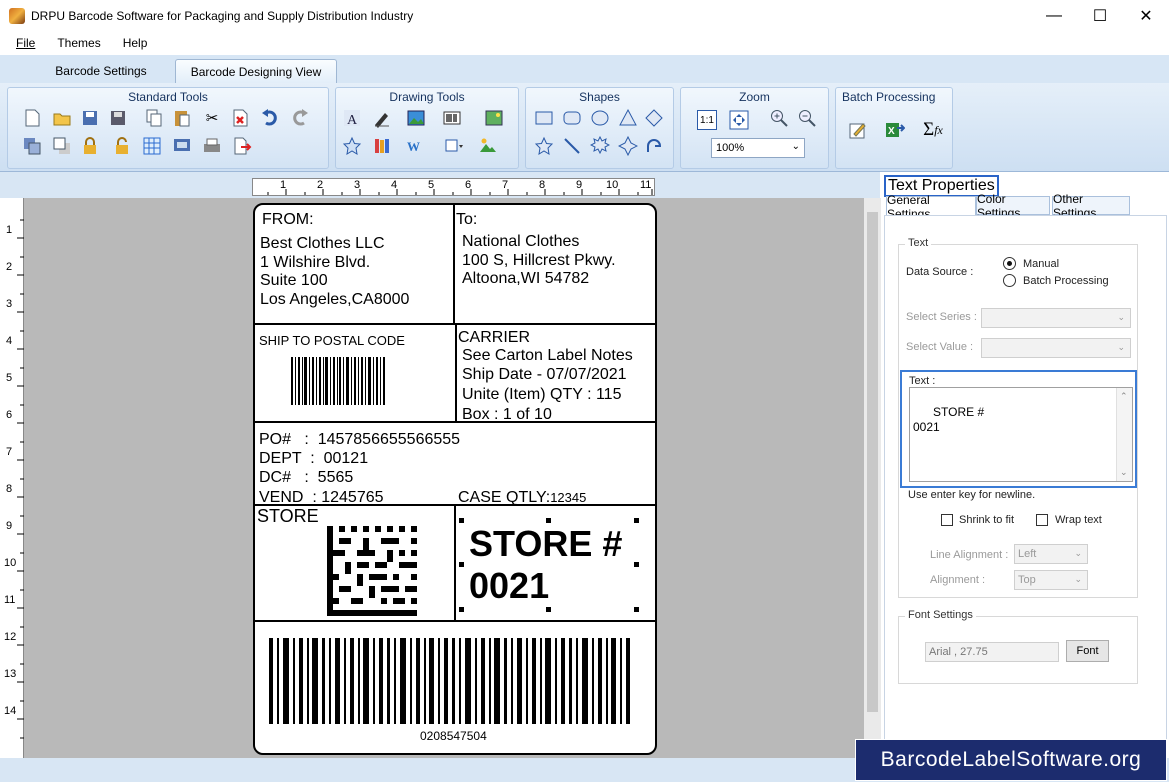 This screenshot has width=1169, height=782. What do you see at coordinates (1078, 520) in the screenshot?
I see `wrap-text-label: Wrap text` at bounding box center [1078, 520].